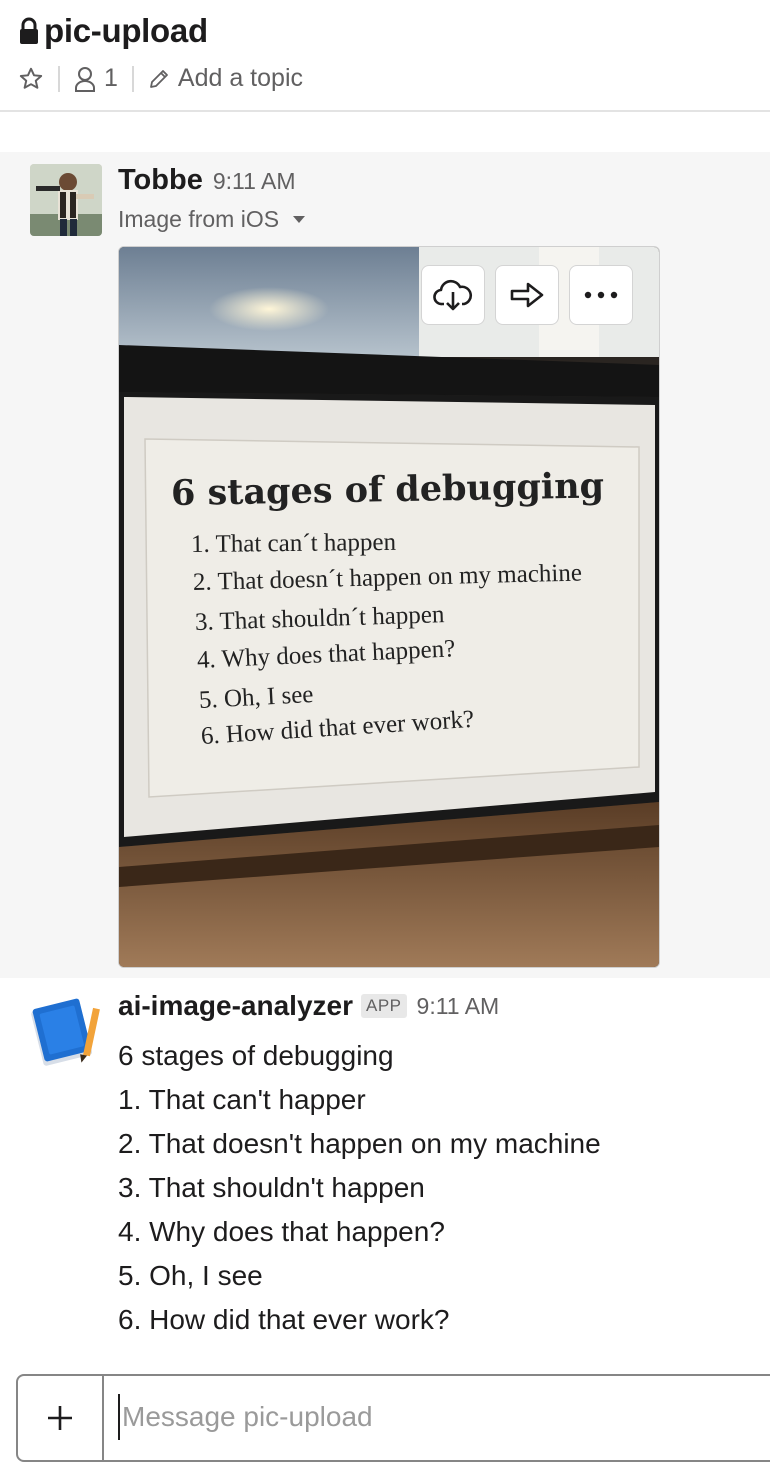  I want to click on caret-down-icon, so click(299, 219).